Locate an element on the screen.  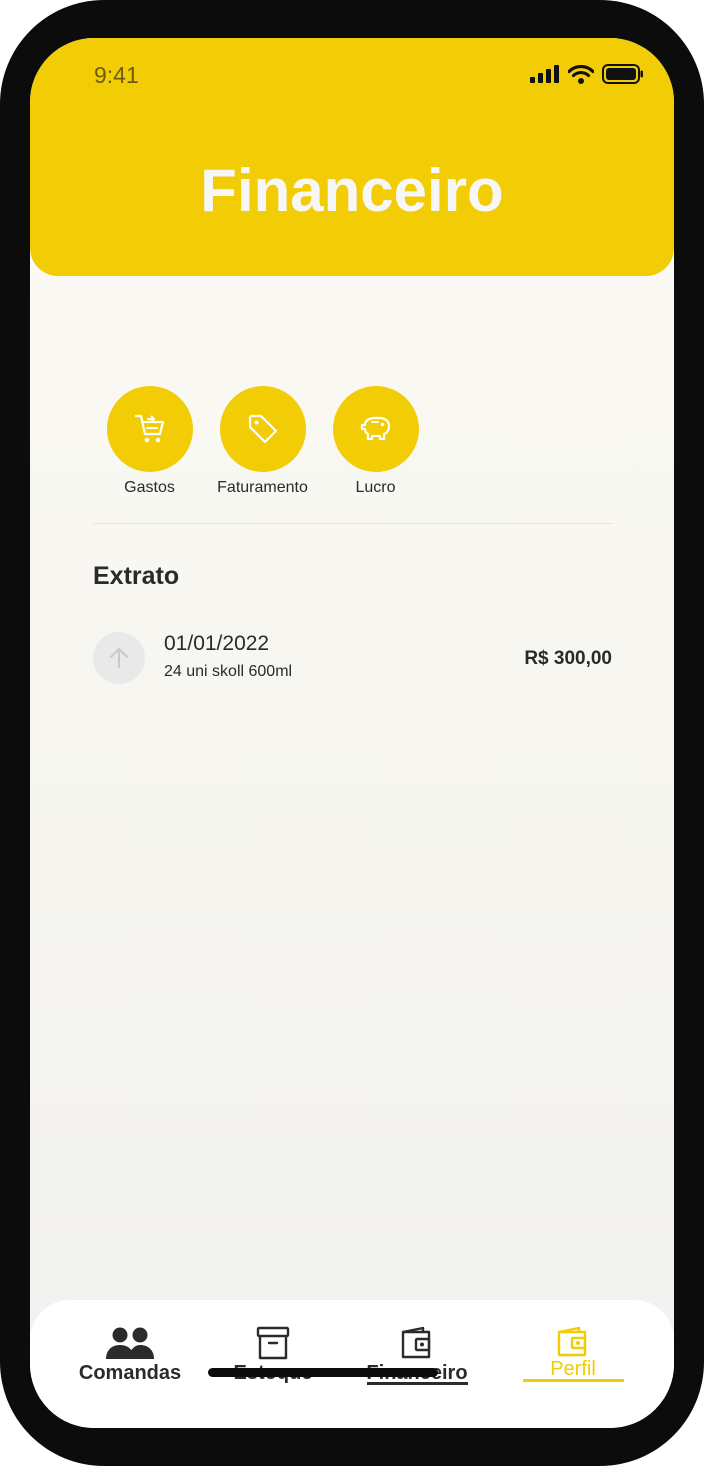
bottom-nav: Comandas Estoque Financeiro is located at coordinates (352, 1364).